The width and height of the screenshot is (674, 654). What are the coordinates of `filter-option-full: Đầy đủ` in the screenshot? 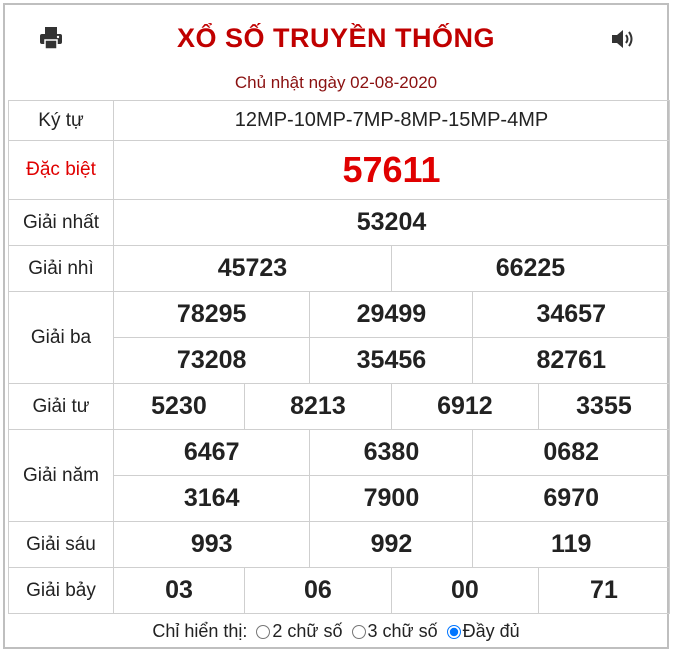 It's located at (481, 631).